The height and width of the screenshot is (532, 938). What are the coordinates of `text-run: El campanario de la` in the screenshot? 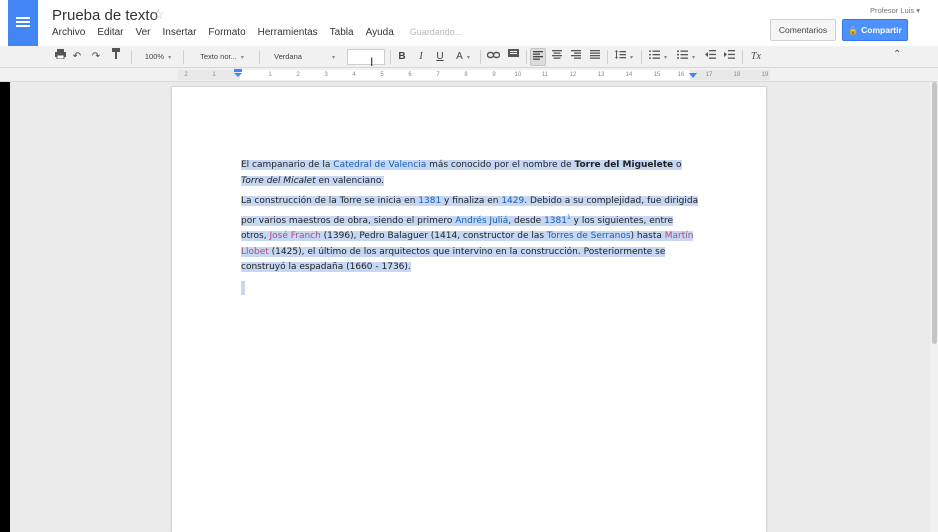 It's located at (287, 165).